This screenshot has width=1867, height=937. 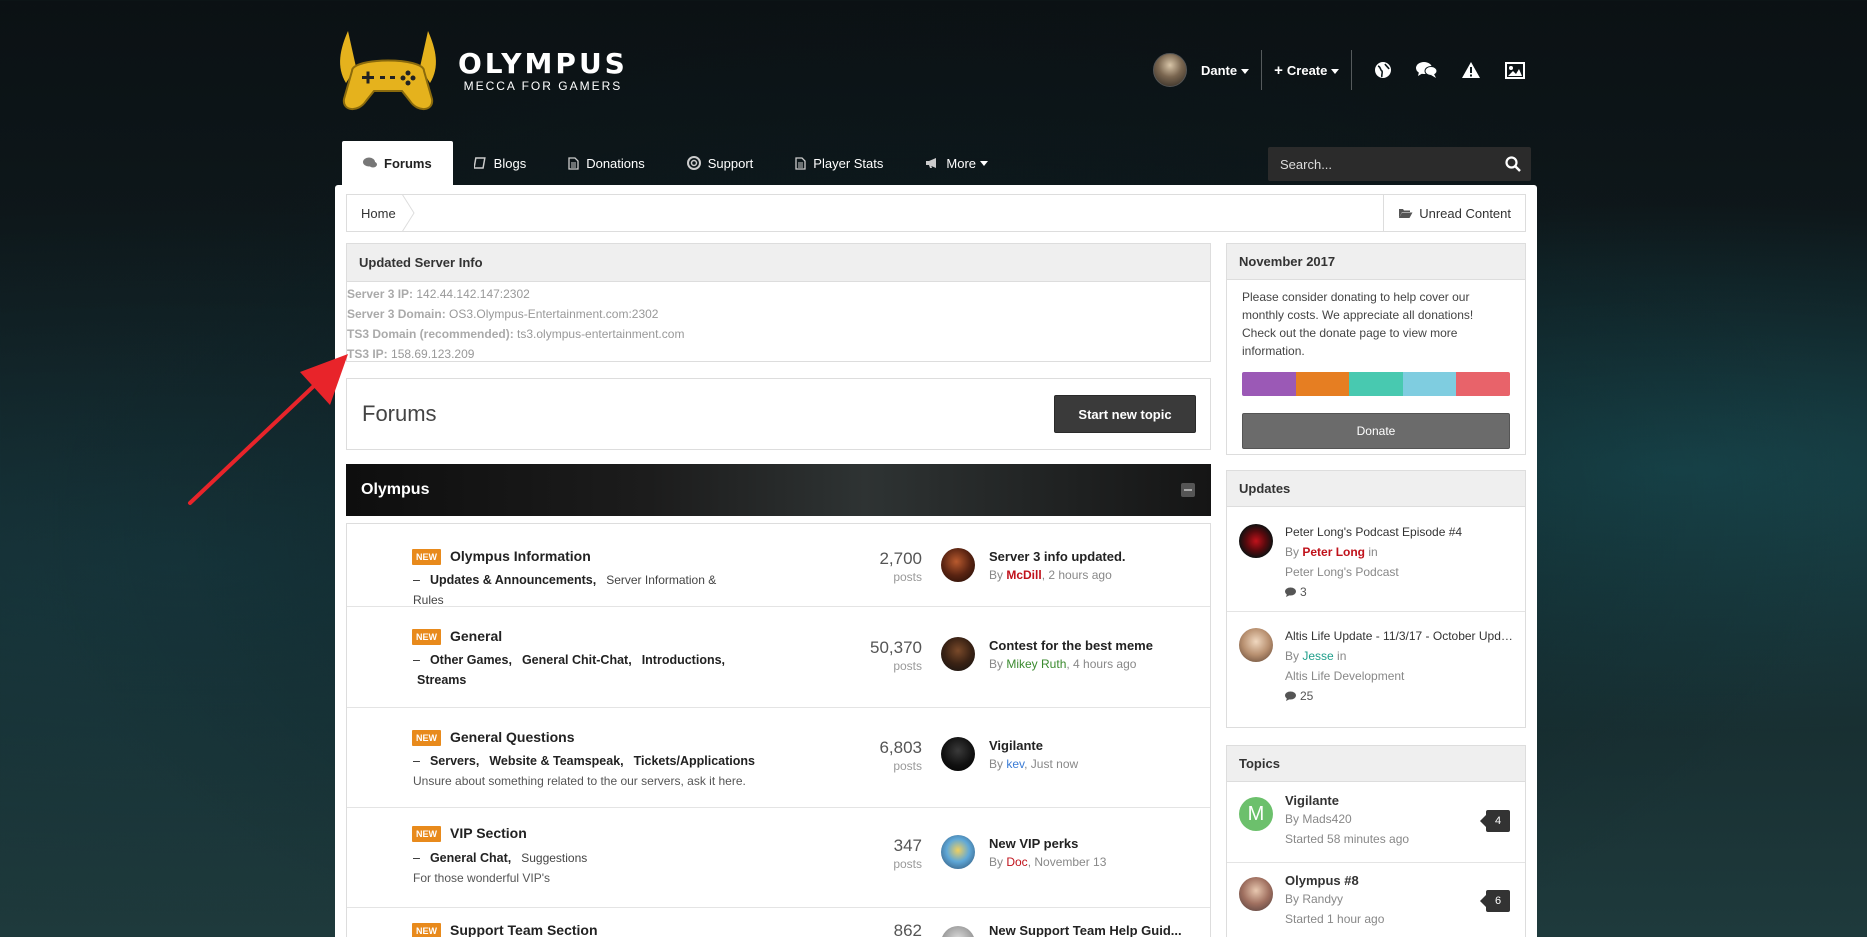 What do you see at coordinates (956, 163) in the screenshot?
I see `nav-more: More` at bounding box center [956, 163].